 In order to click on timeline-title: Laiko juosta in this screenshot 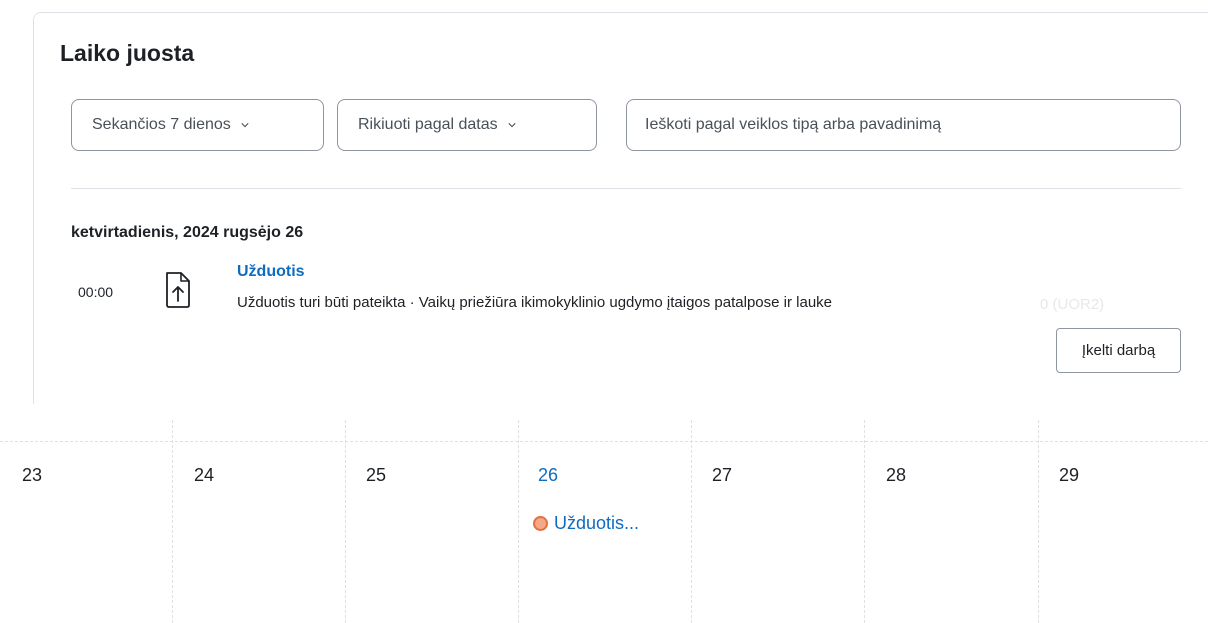, I will do `click(127, 53)`.